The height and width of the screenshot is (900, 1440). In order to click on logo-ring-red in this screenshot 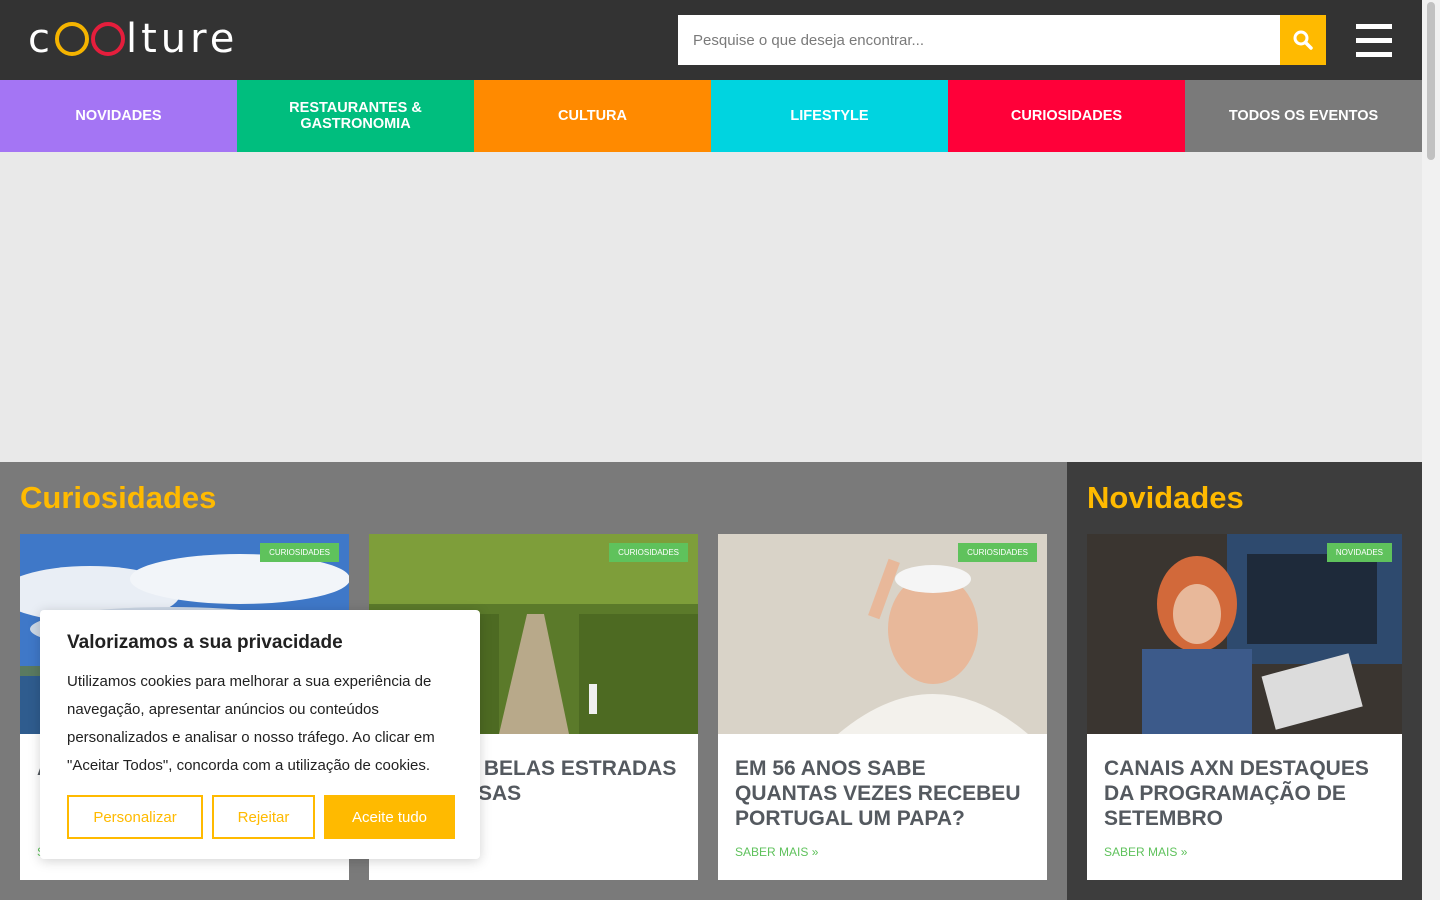, I will do `click(108, 39)`.